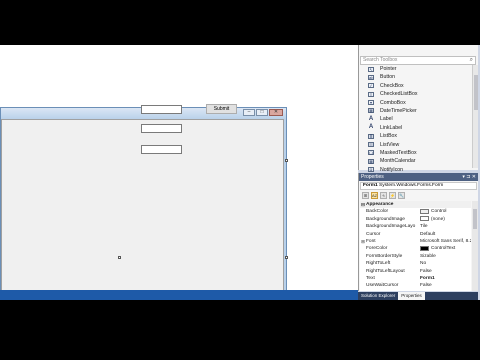 The width and height of the screenshot is (480, 360). Describe the element at coordinates (475, 116) in the screenshot. I see `toolbox-scrollbar` at that location.